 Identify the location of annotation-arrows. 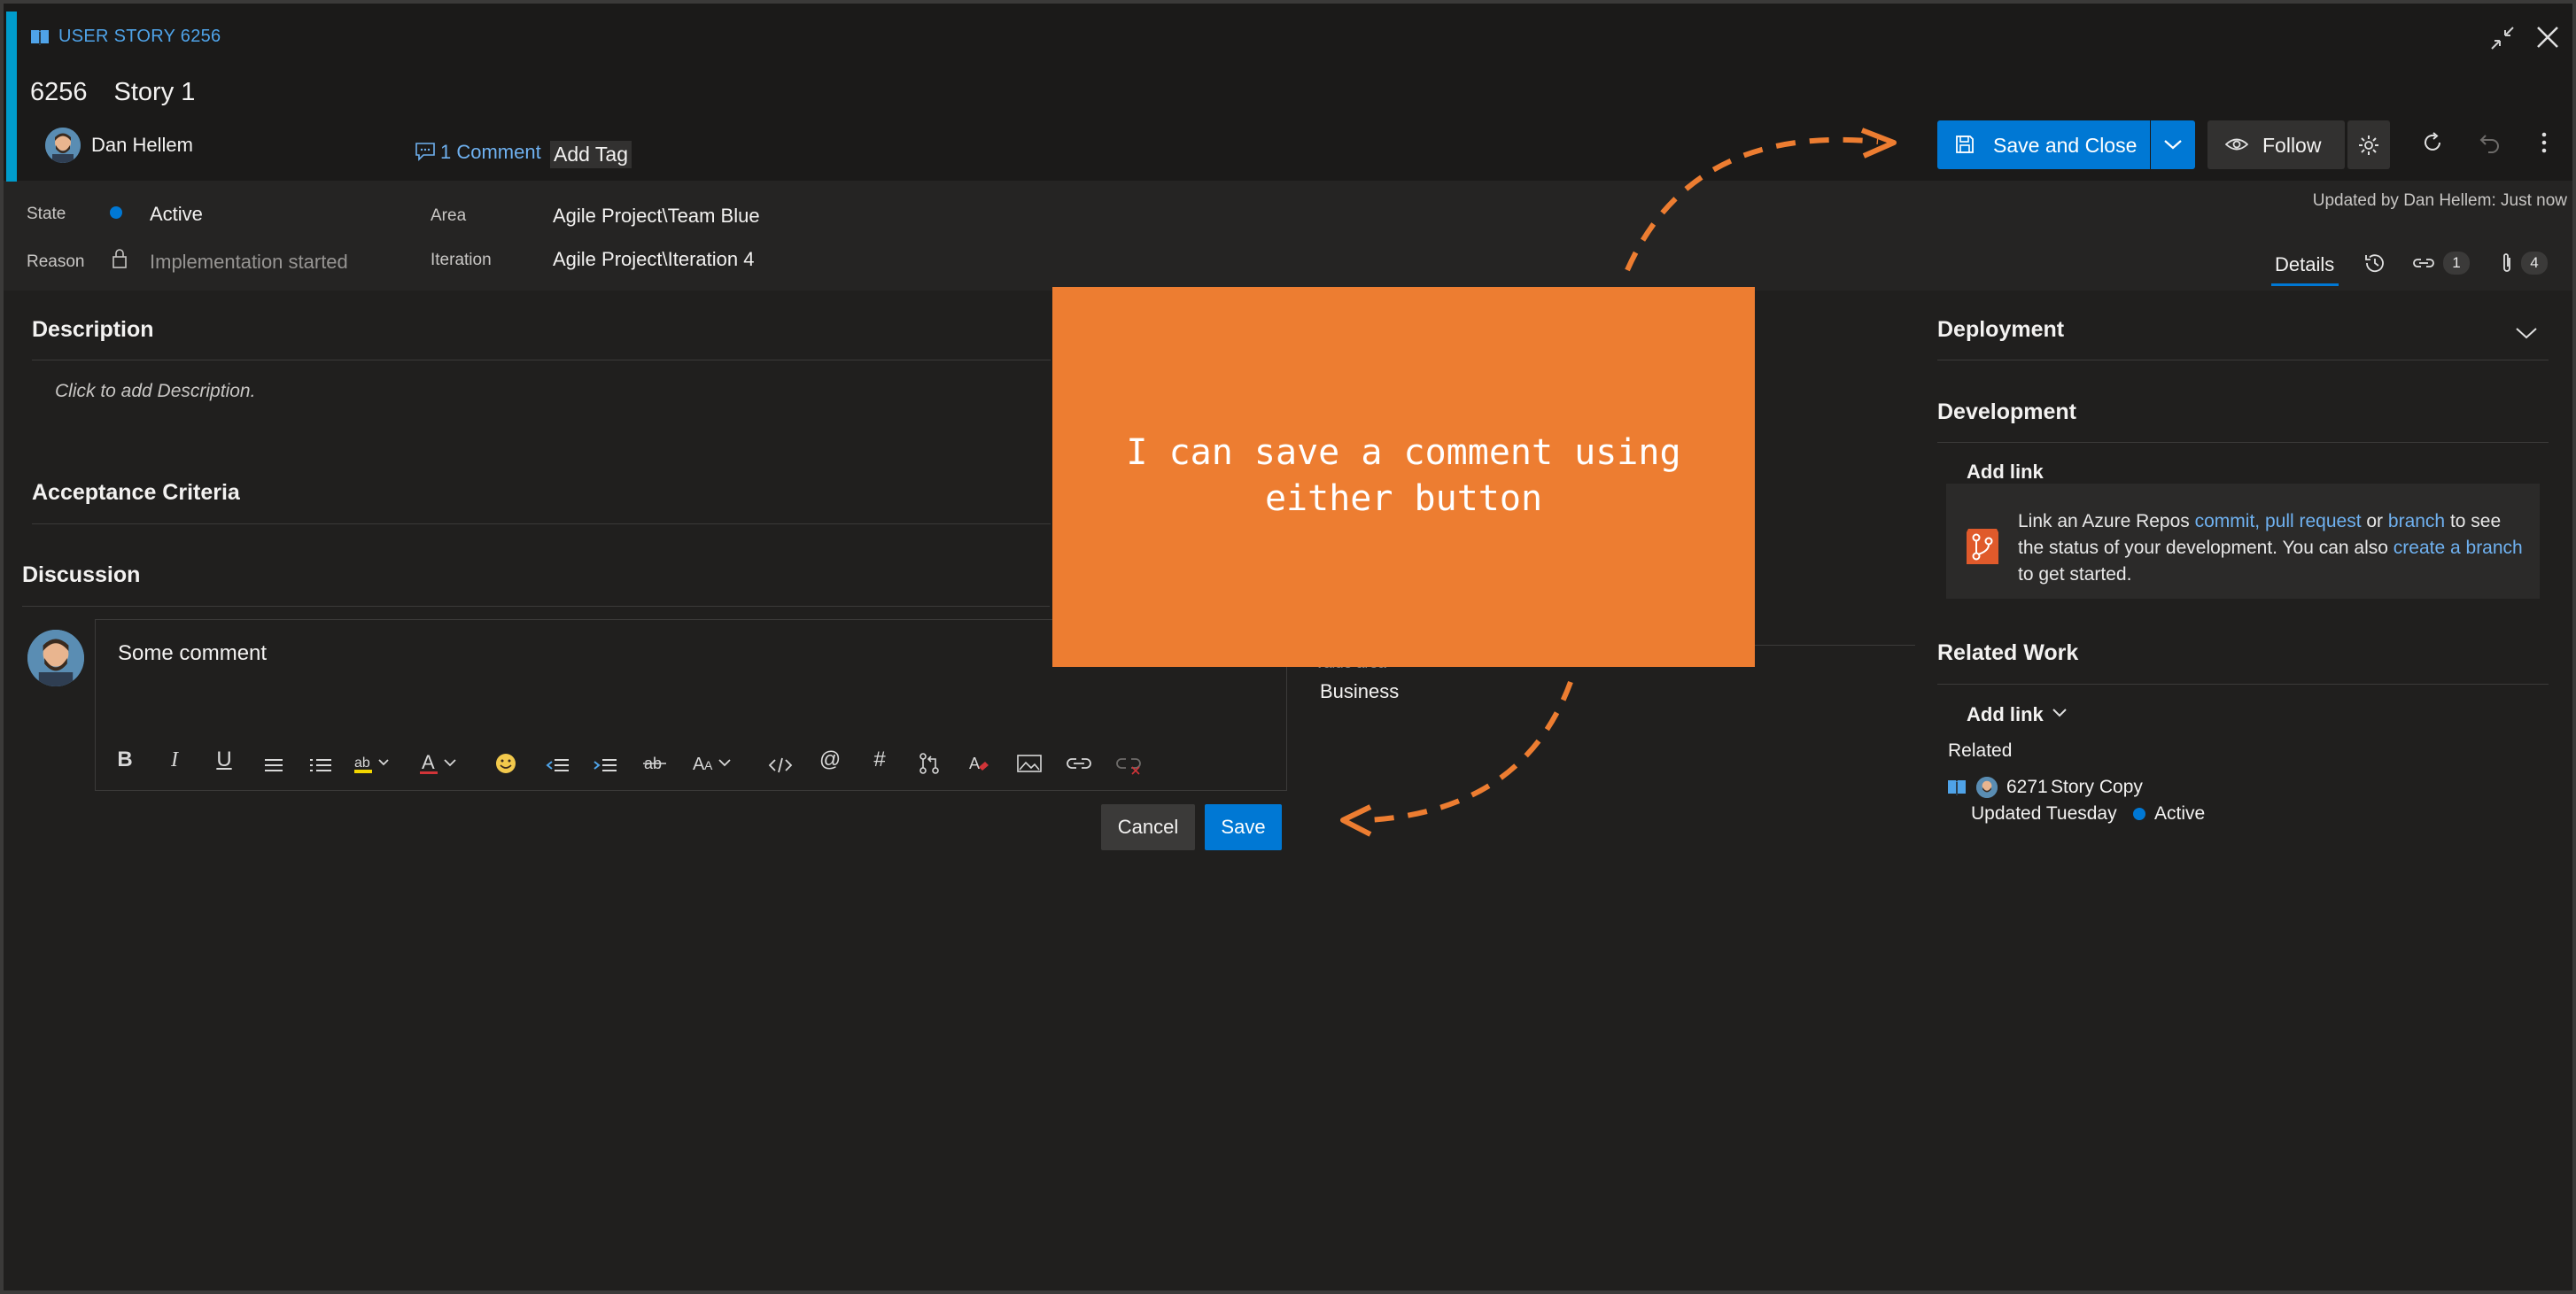
(1618, 483).